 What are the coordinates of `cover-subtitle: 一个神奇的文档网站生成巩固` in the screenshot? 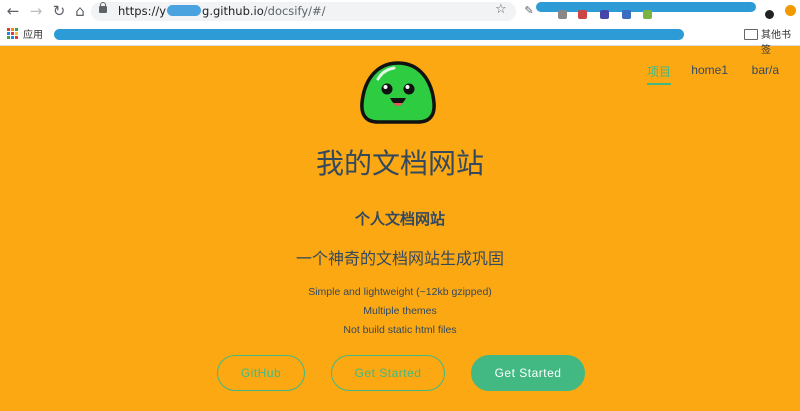 It's located at (399, 259).